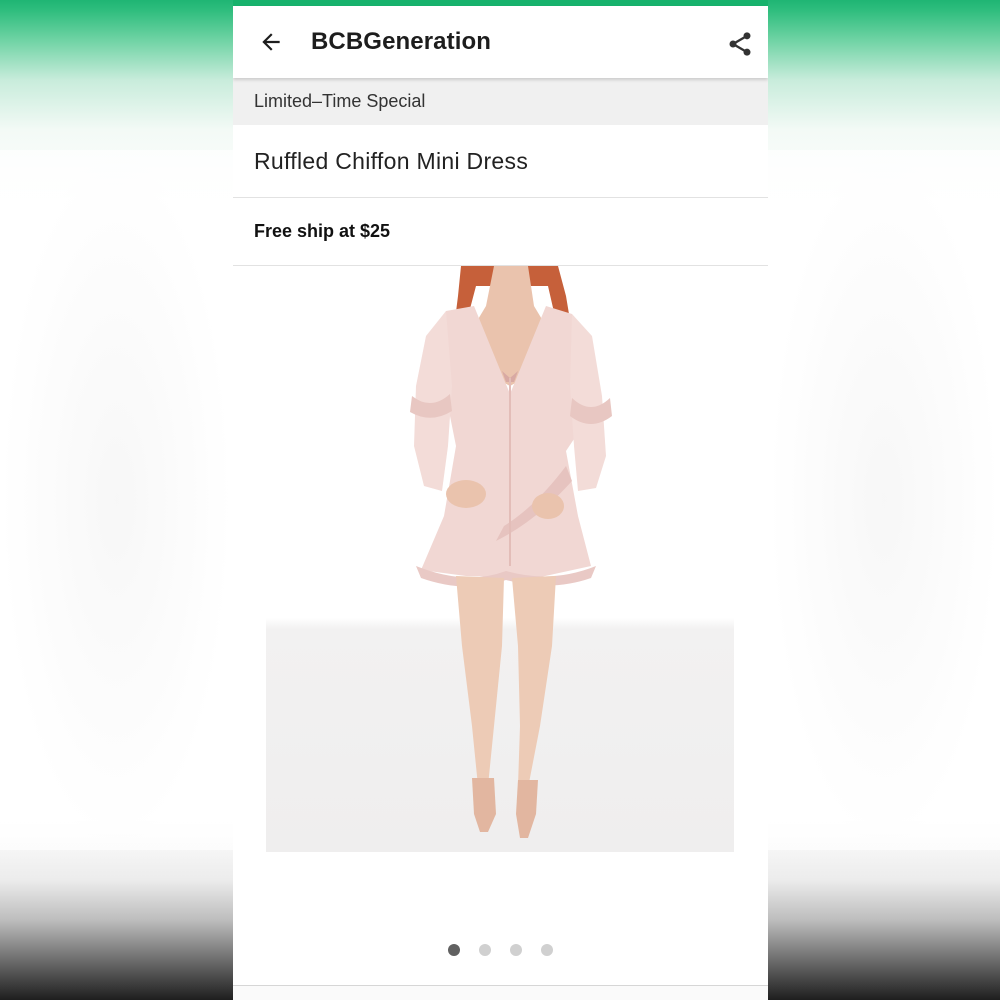  What do you see at coordinates (500, 992) in the screenshot?
I see `bottom-bar-edge` at bounding box center [500, 992].